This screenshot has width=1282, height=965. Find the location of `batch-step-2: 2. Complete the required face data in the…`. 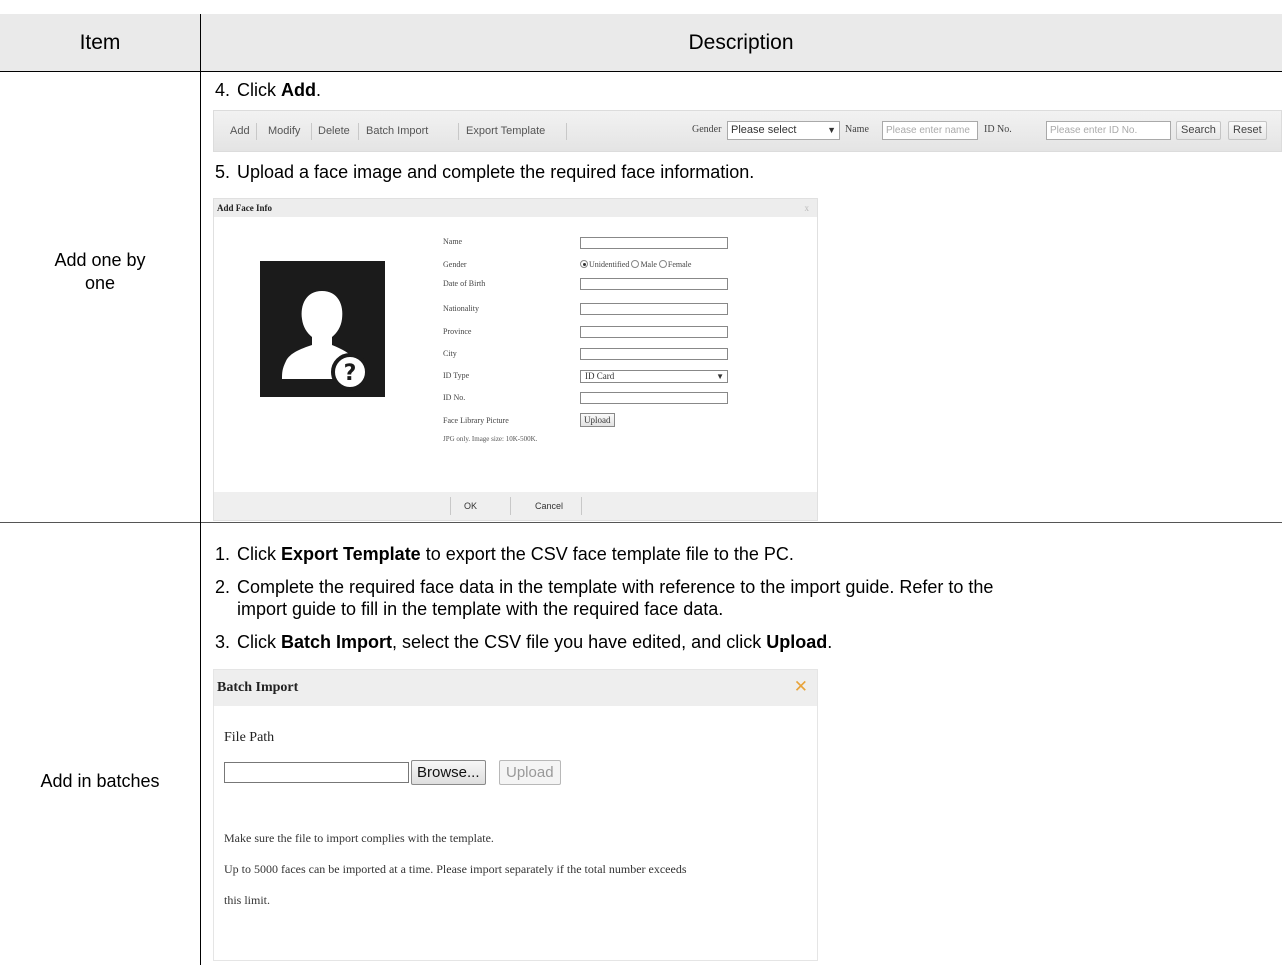

batch-step-2: 2. Complete the required face data in the… is located at coordinates (604, 587).